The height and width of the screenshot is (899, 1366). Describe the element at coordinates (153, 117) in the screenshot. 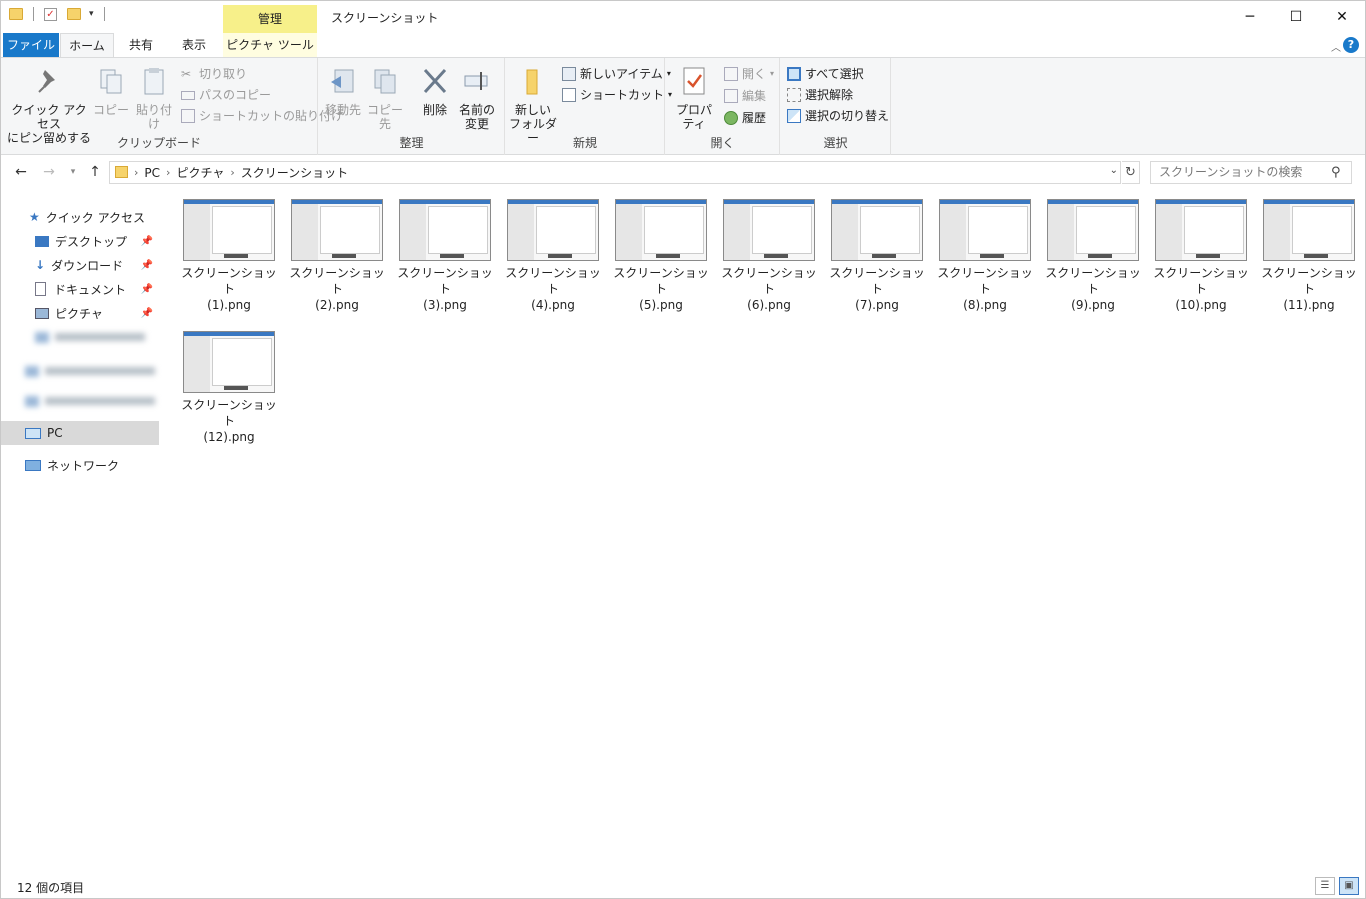

I see `paste-label: 貼り付け` at that location.